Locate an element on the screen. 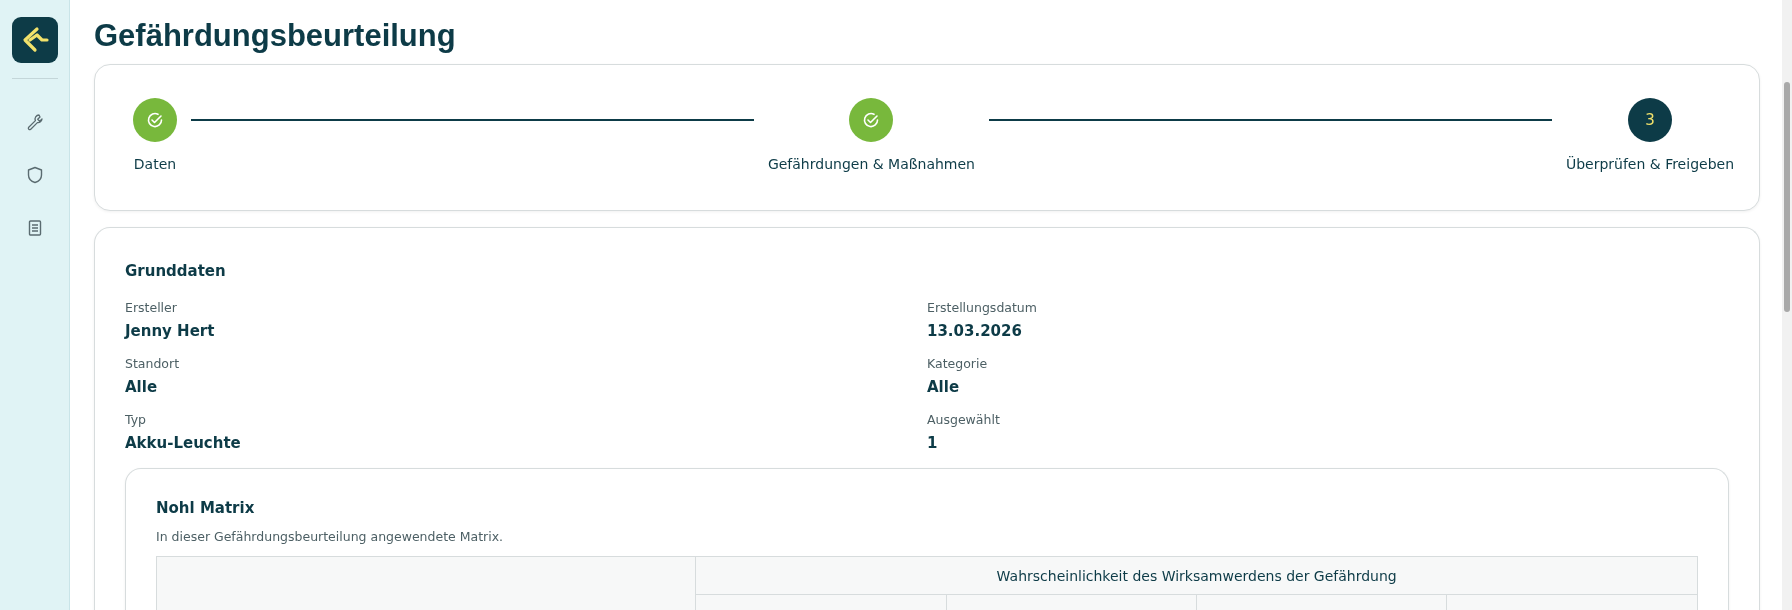 Image resolution: width=1792 pixels, height=610 pixels. section-description: In dieser Gefährdungsbeurteilung angewendete Matrix. is located at coordinates (330, 536).